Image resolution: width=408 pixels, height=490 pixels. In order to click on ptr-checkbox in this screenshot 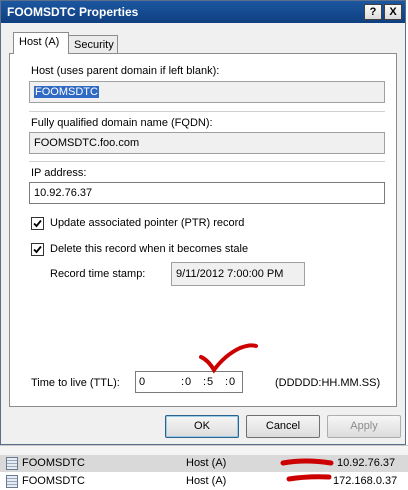, I will do `click(37, 223)`.